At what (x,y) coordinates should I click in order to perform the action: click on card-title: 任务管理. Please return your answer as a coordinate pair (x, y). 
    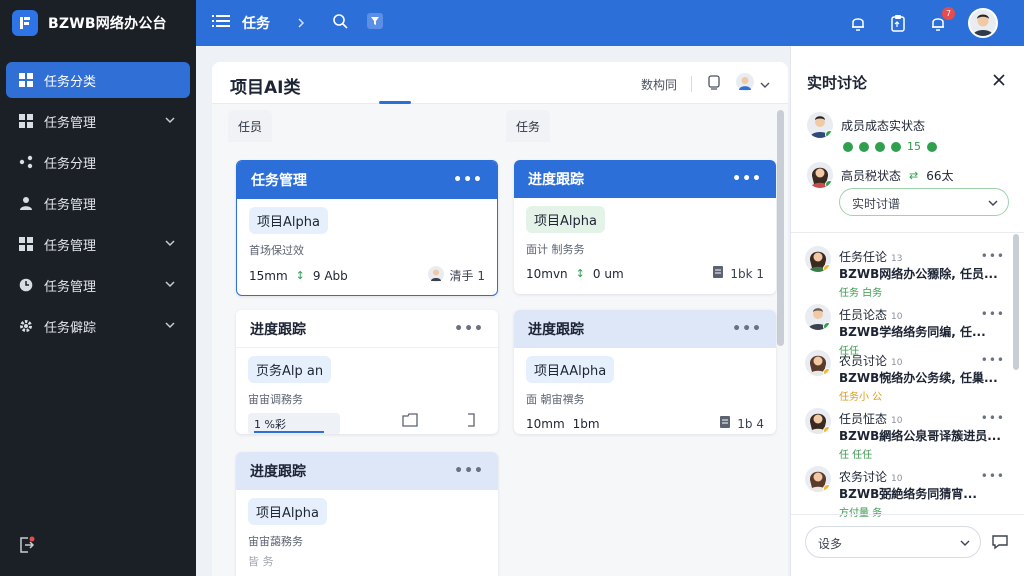
    Looking at the image, I should click on (279, 181).